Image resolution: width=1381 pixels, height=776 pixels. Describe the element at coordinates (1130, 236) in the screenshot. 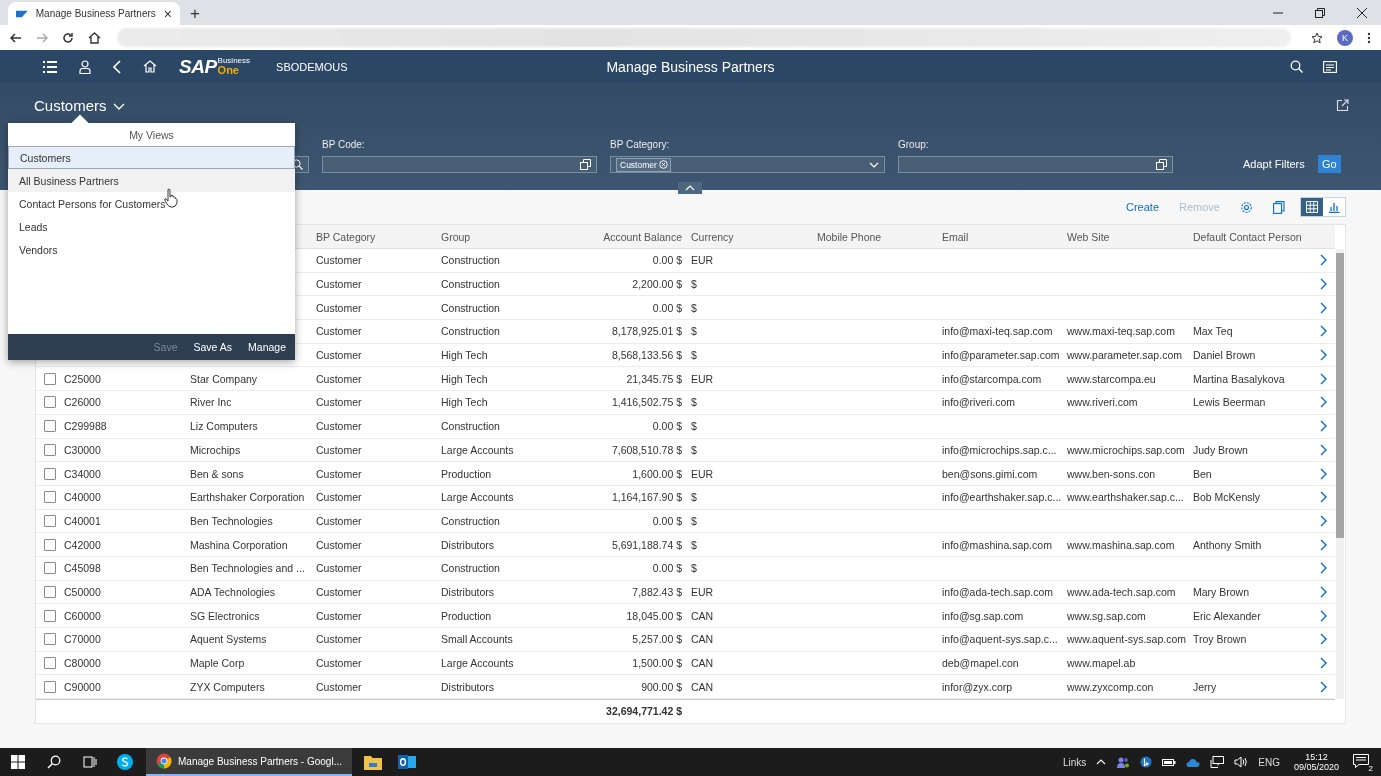

I see `column-header: Web Site` at that location.